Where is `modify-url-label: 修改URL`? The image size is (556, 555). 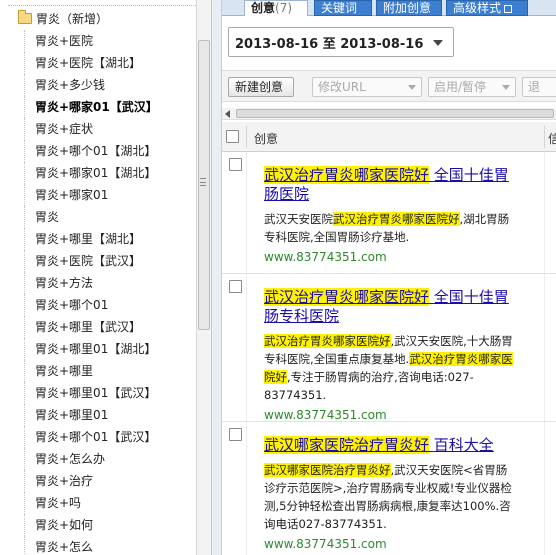
modify-url-label: 修改URL is located at coordinates (342, 87).